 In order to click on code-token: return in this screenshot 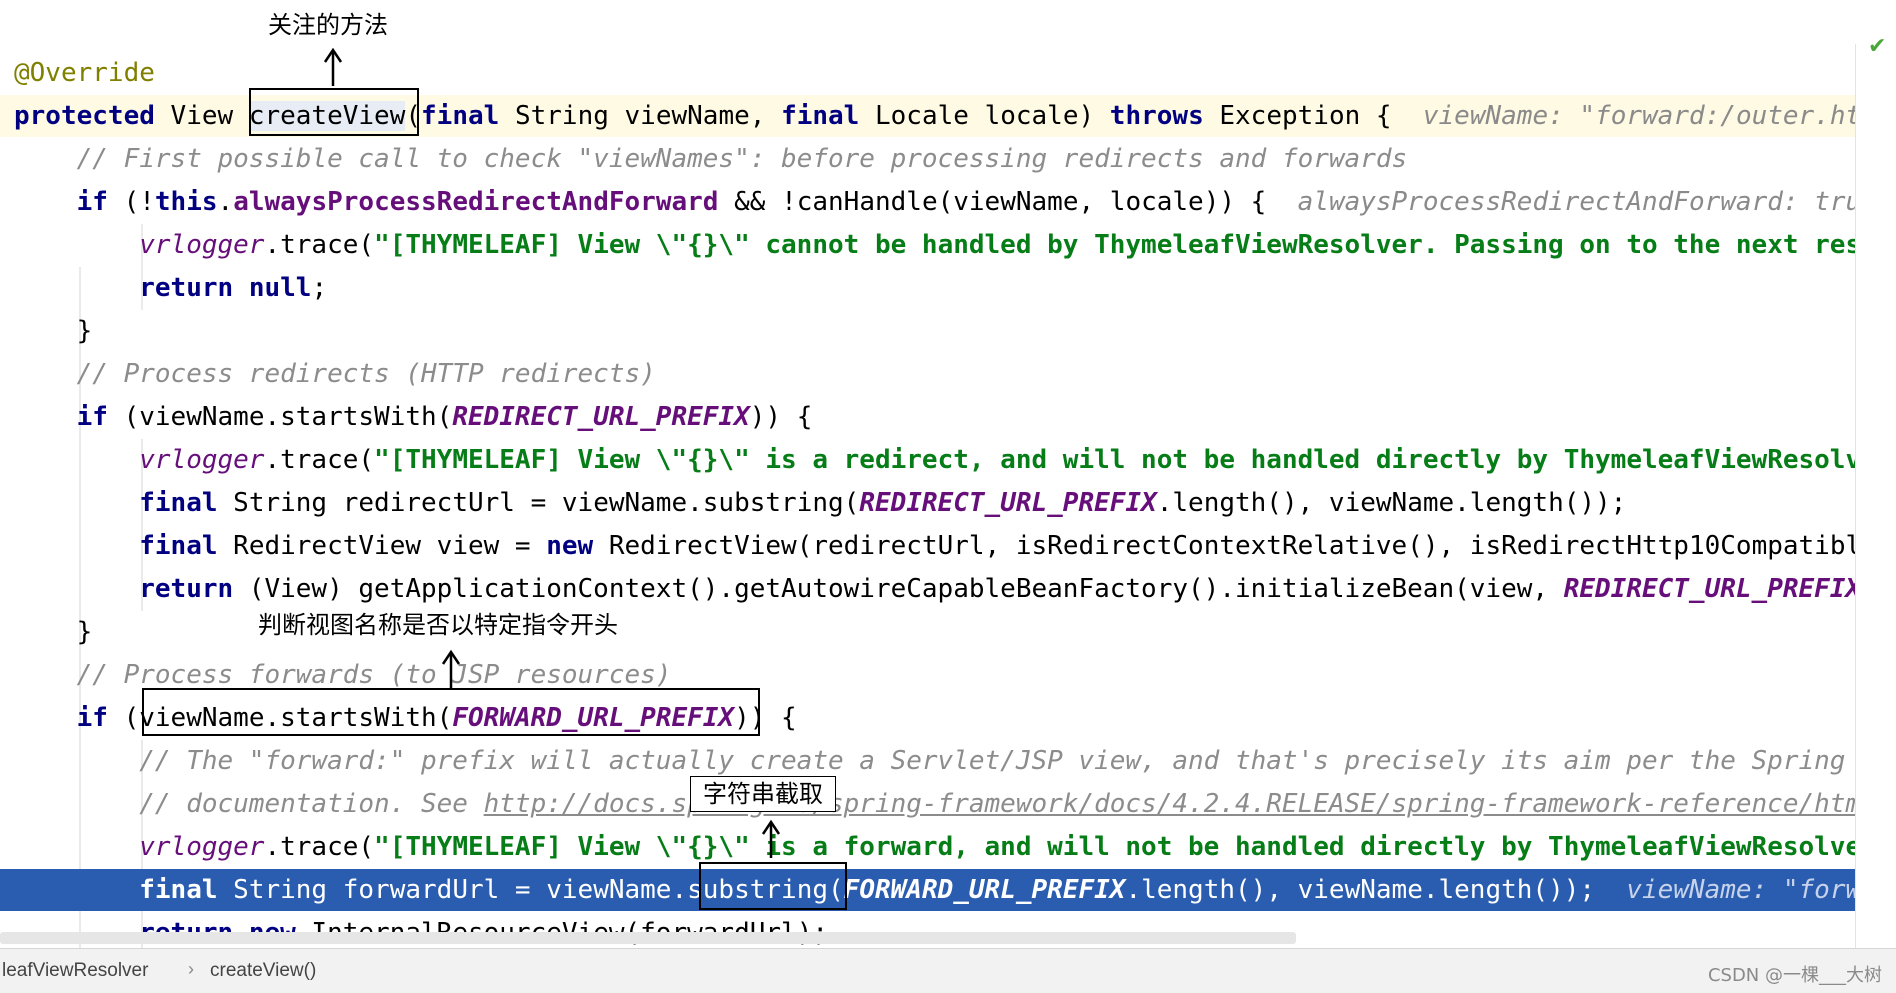, I will do `click(186, 288)`.